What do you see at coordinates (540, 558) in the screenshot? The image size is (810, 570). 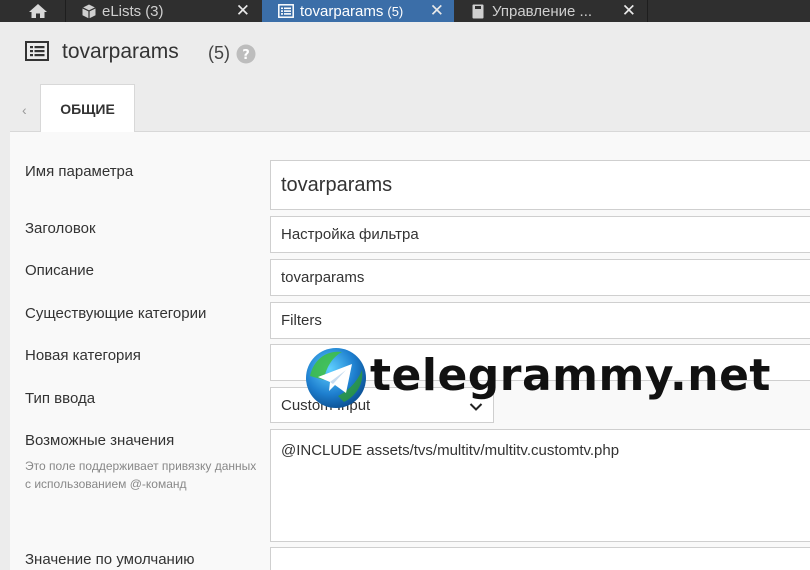 I see `default-value-input` at bounding box center [540, 558].